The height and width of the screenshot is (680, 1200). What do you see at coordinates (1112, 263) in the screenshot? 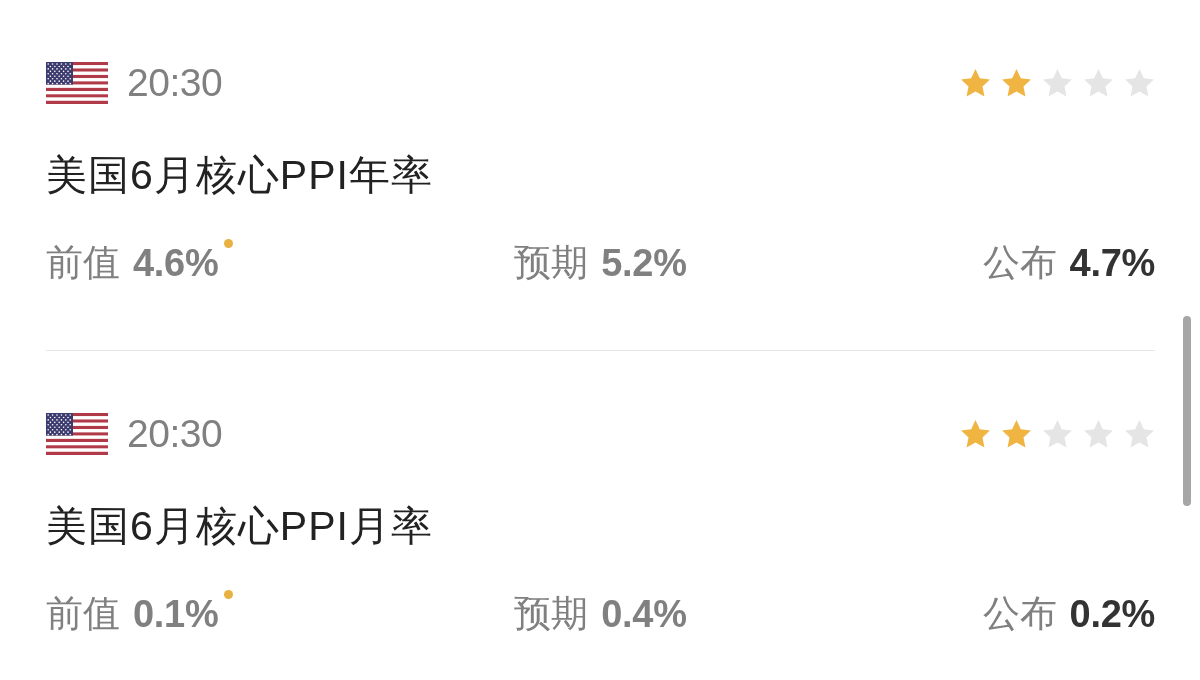
I see `figure-value: 4.7%` at bounding box center [1112, 263].